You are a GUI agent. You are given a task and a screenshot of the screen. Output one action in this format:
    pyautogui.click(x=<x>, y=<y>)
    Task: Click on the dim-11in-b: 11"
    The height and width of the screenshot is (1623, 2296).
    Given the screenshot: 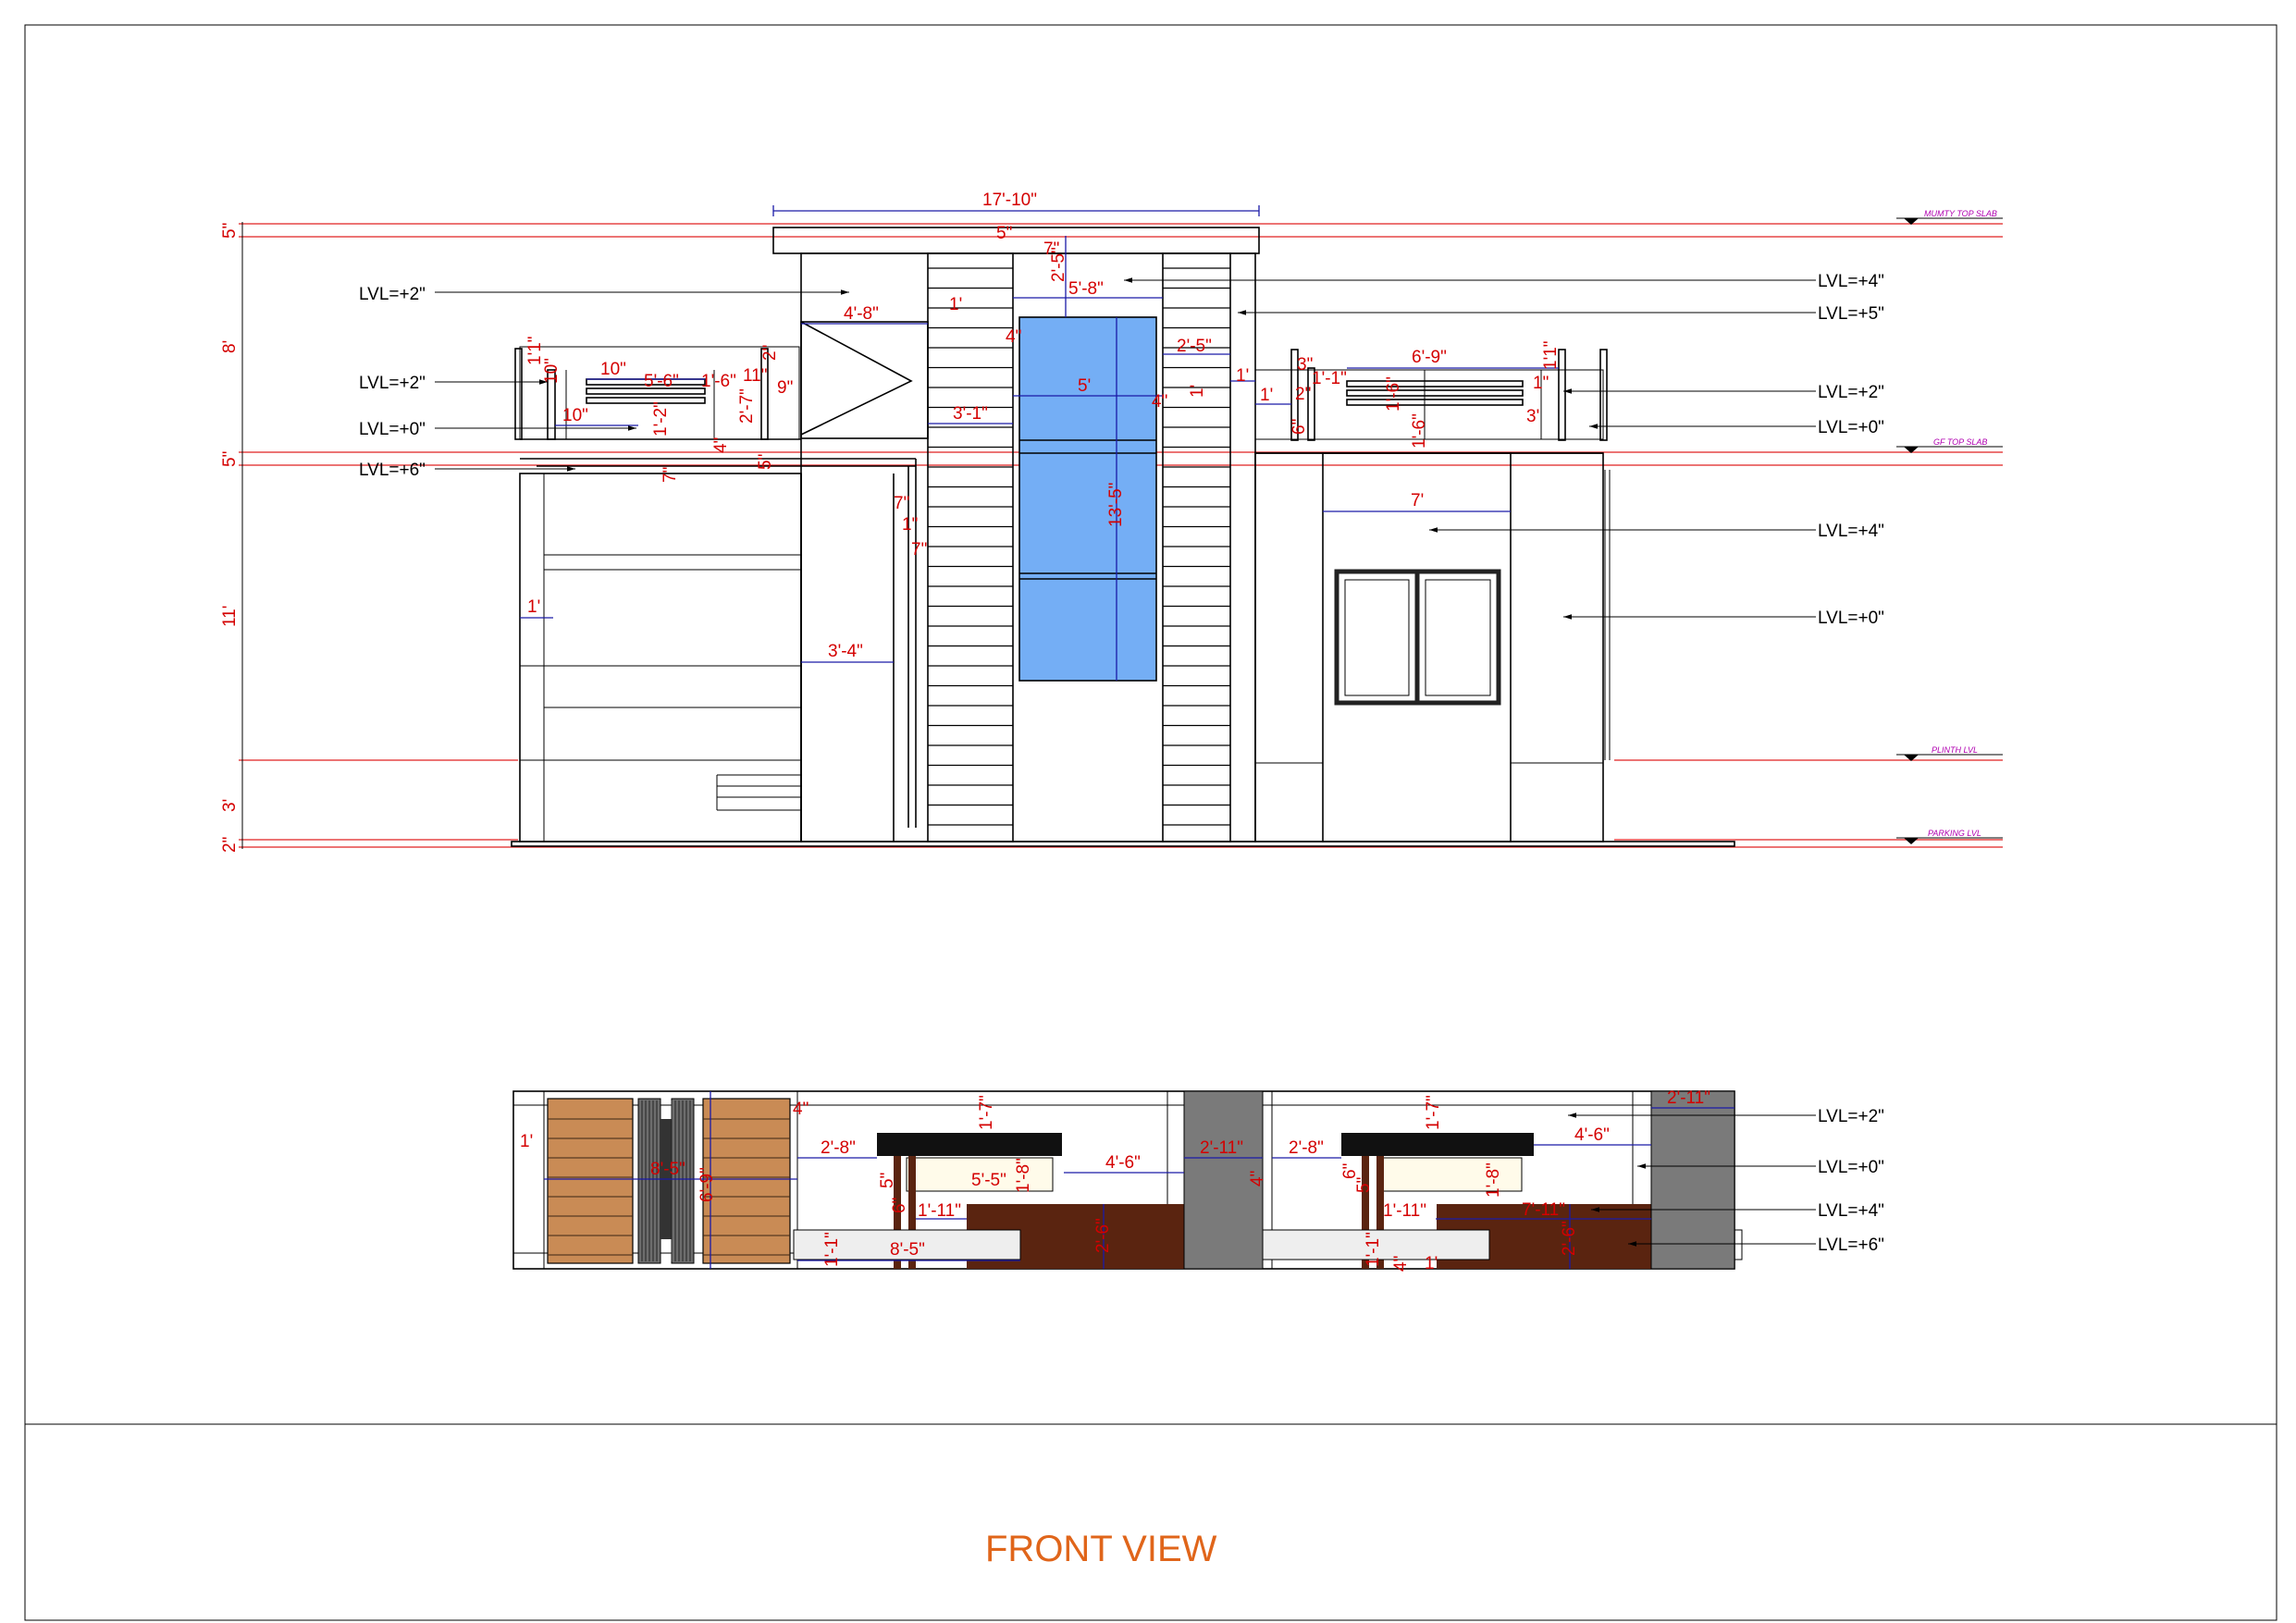 What is the action you would take?
    pyautogui.click(x=755, y=376)
    